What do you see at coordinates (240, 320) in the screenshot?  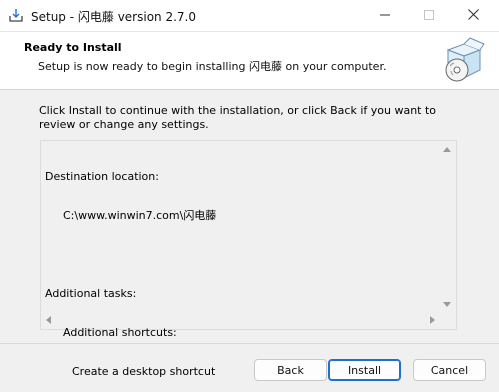 I see `horizontal-scrollbar` at bounding box center [240, 320].